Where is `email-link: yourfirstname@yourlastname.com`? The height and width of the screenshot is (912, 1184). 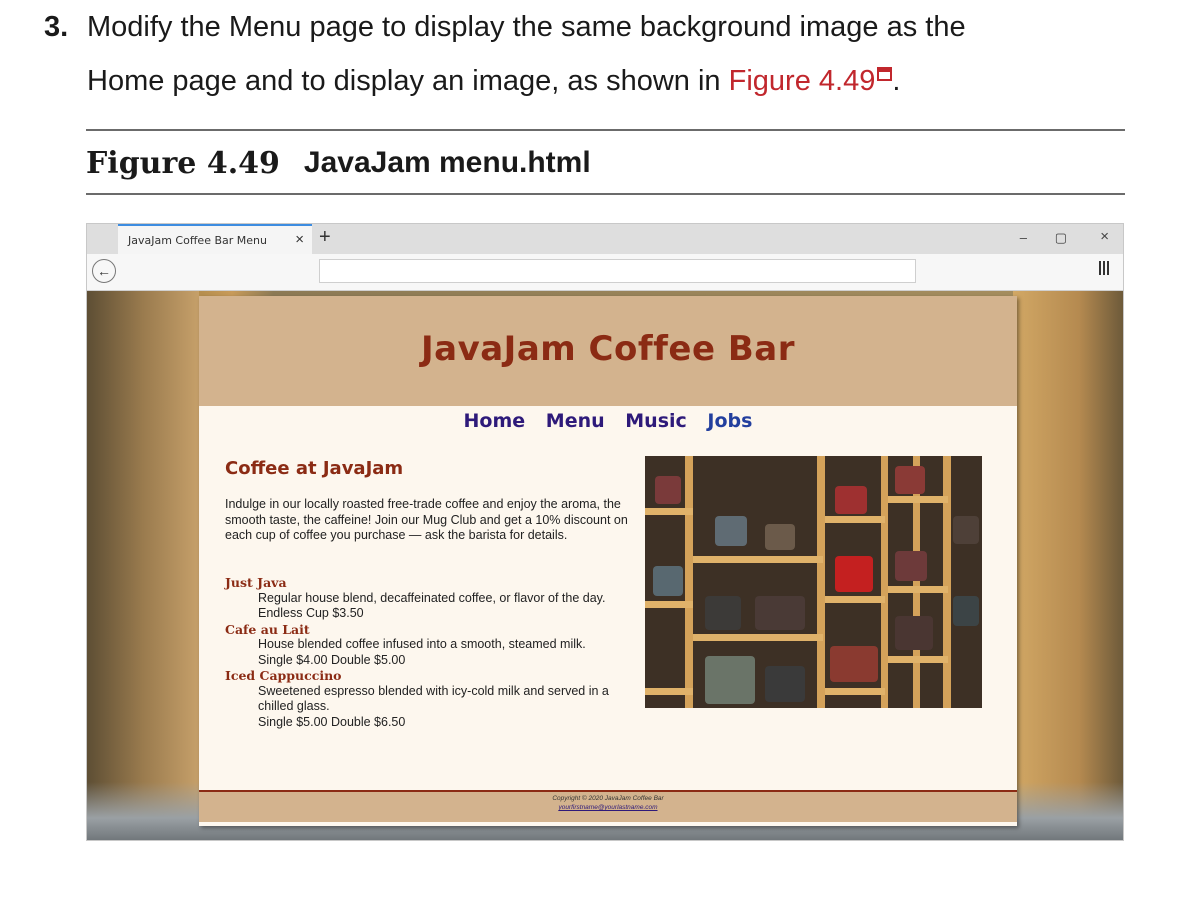
email-link: yourfirstname@yourlastname.com is located at coordinates (608, 807).